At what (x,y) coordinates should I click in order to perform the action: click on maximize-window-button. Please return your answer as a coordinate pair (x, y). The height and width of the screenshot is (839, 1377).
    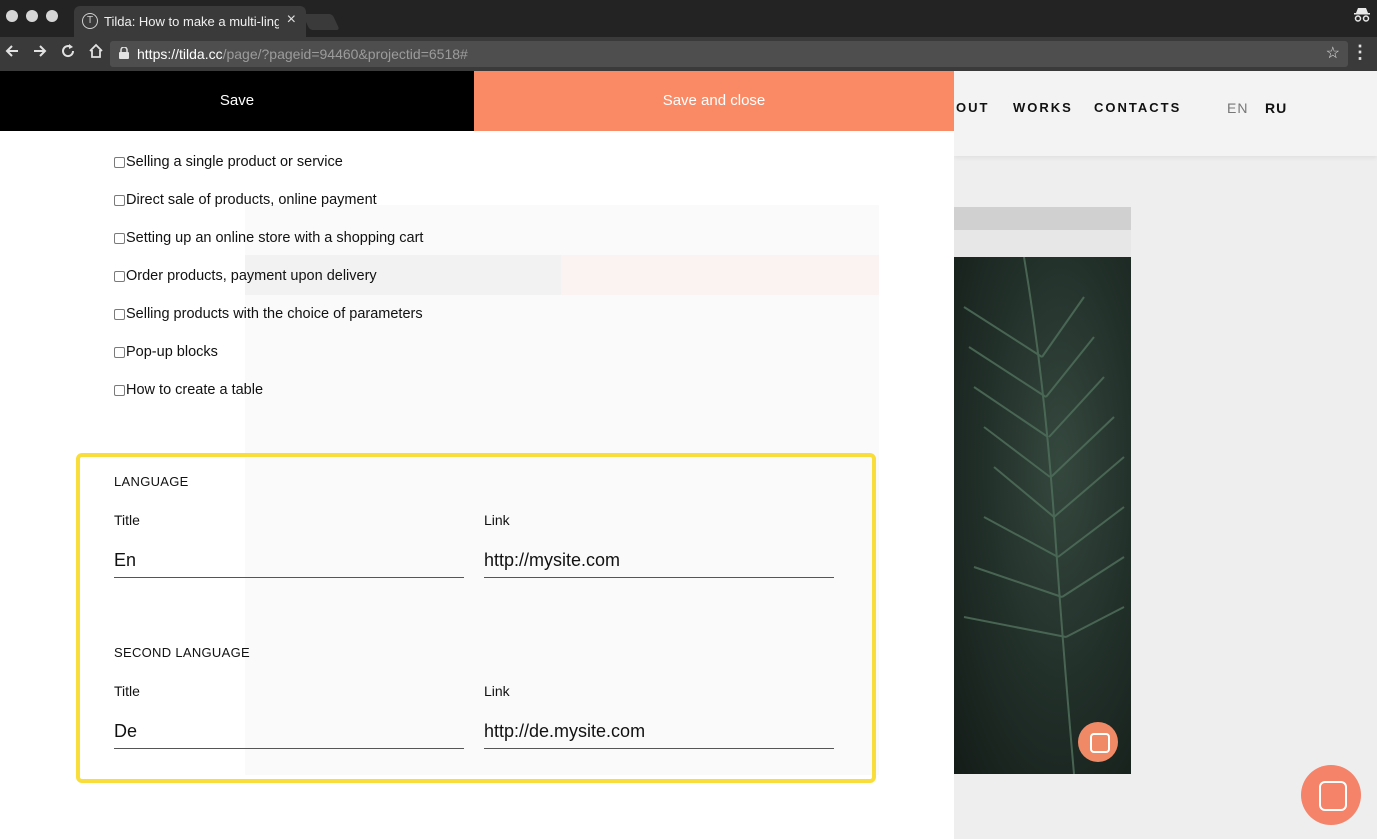
    Looking at the image, I should click on (52, 16).